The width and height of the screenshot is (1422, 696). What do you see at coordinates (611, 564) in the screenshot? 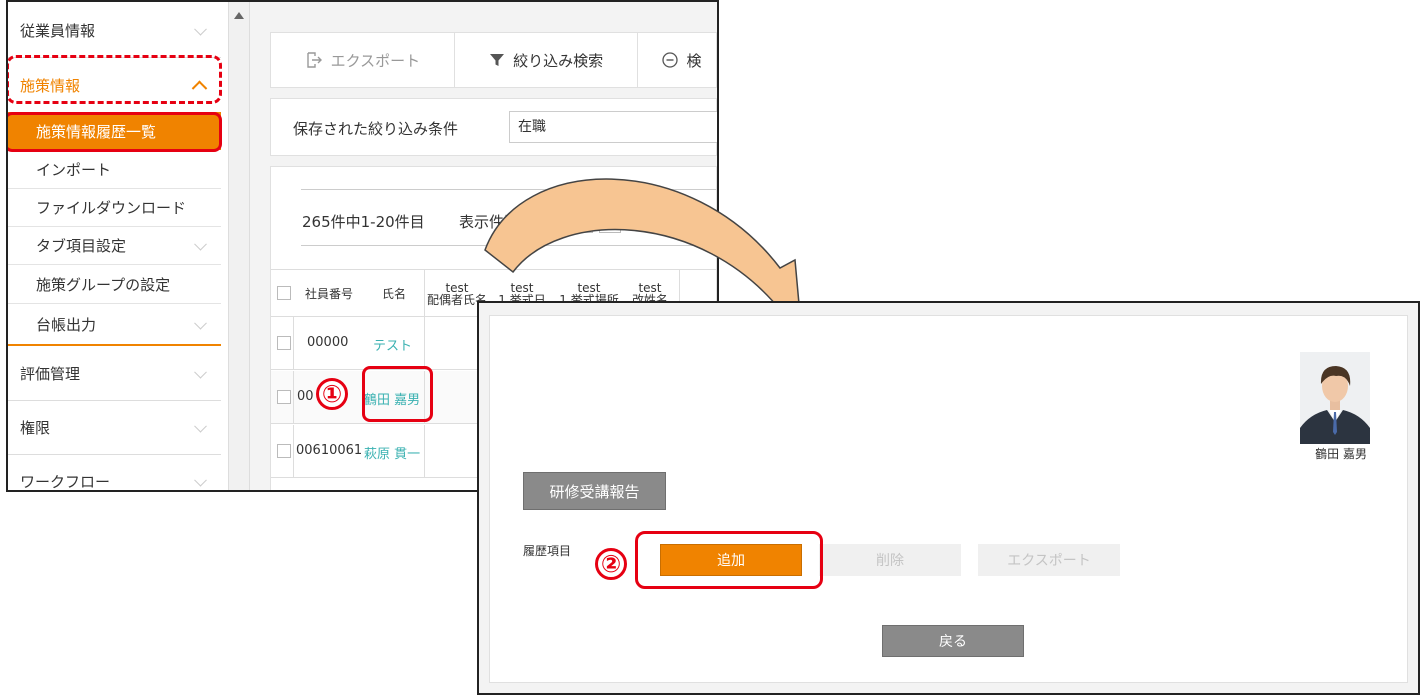
I see `step-2-marker: ②` at bounding box center [611, 564].